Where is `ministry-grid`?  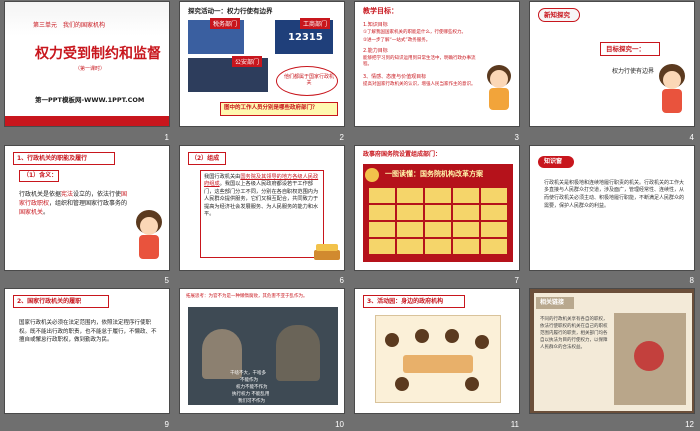 ministry-grid is located at coordinates (438, 220).